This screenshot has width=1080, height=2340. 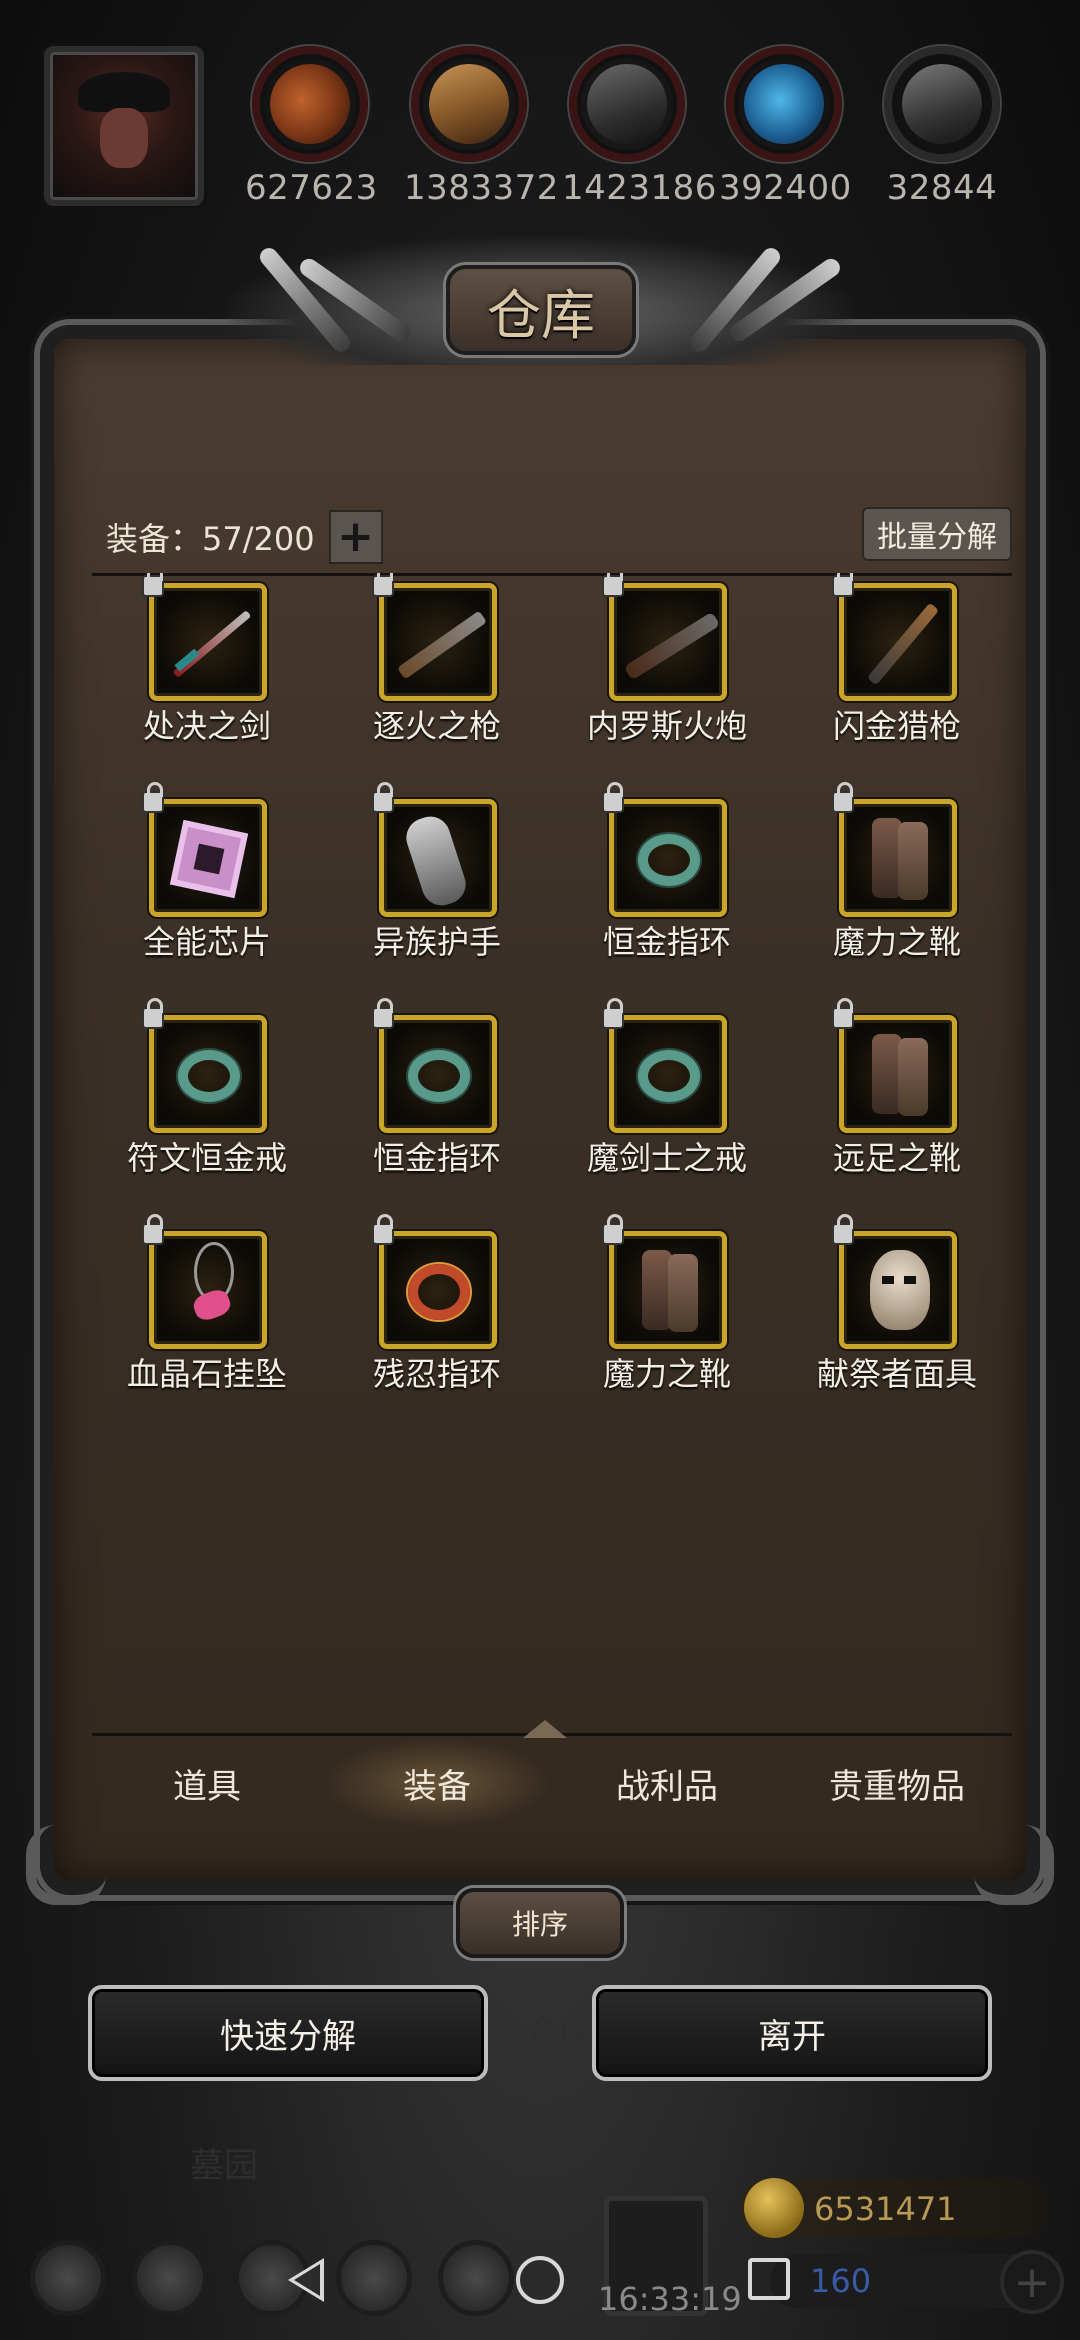 What do you see at coordinates (206, 942) in the screenshot?
I see `item-name: 全能芯片` at bounding box center [206, 942].